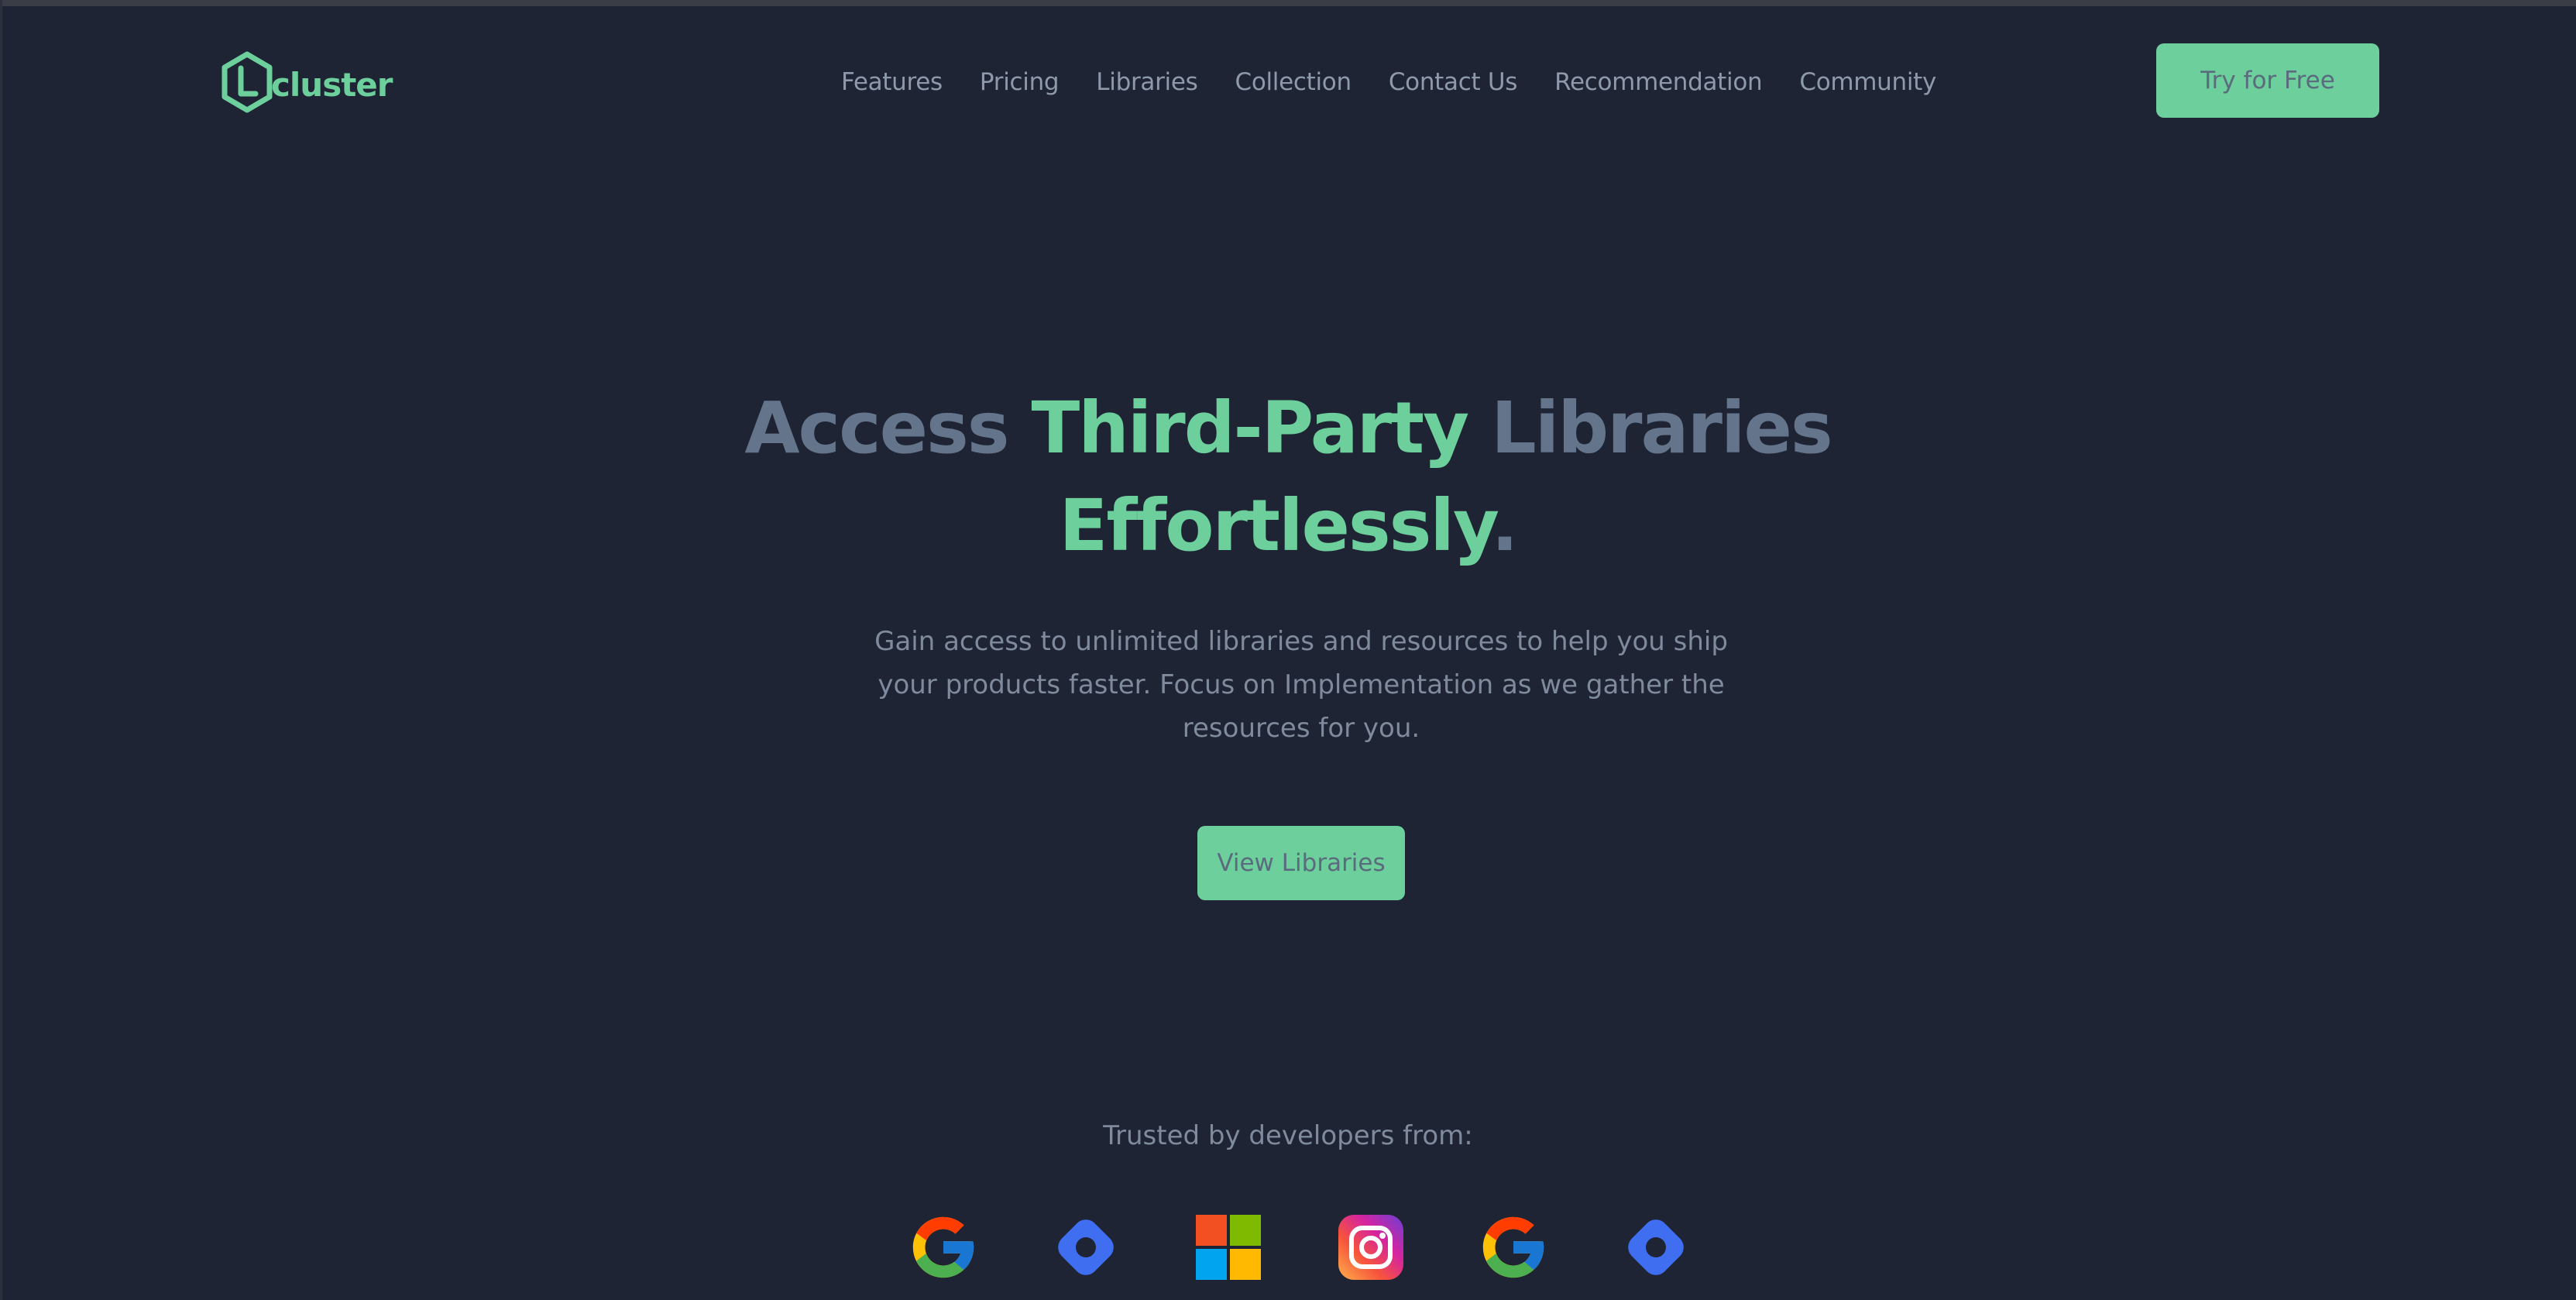 The image size is (2576, 1300). What do you see at coordinates (1650, 428) in the screenshot?
I see `hero-title-libraries: Libraries` at bounding box center [1650, 428].